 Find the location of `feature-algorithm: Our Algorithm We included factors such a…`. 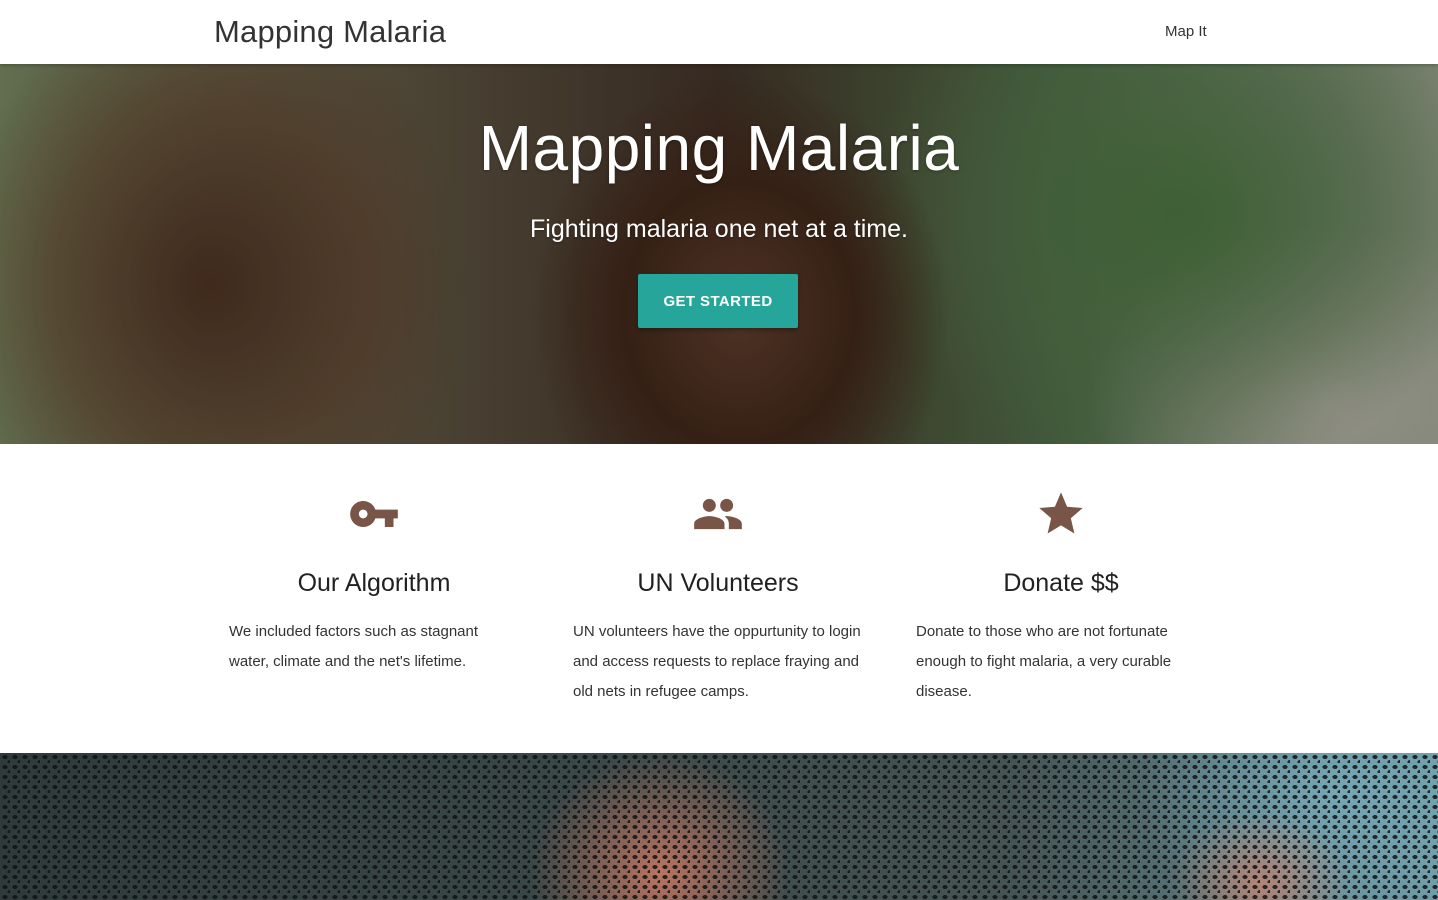

feature-algorithm: Our Algorithm We included factors such a… is located at coordinates (374, 582).